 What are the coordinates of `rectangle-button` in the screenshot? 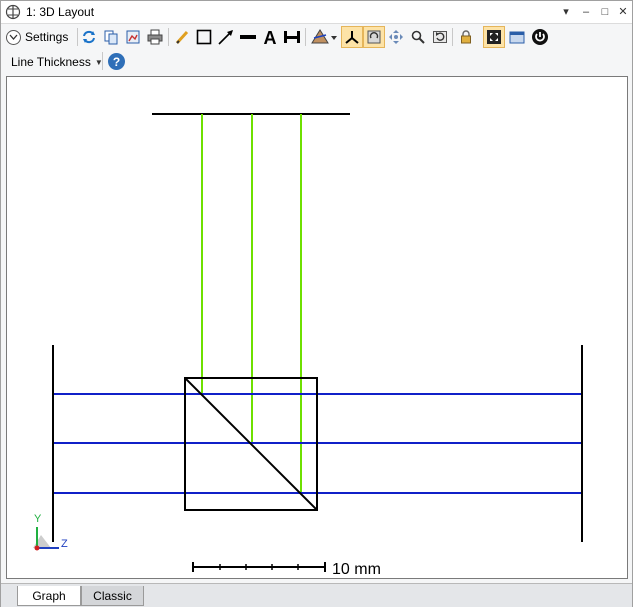 It's located at (204, 37).